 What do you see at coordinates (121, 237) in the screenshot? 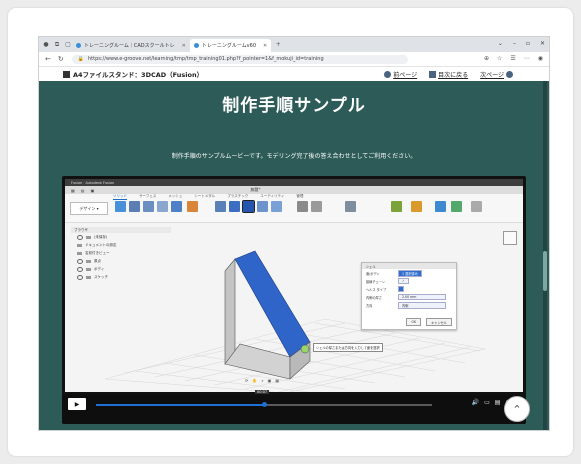
I see `browser-item: (未保存)` at bounding box center [121, 237].